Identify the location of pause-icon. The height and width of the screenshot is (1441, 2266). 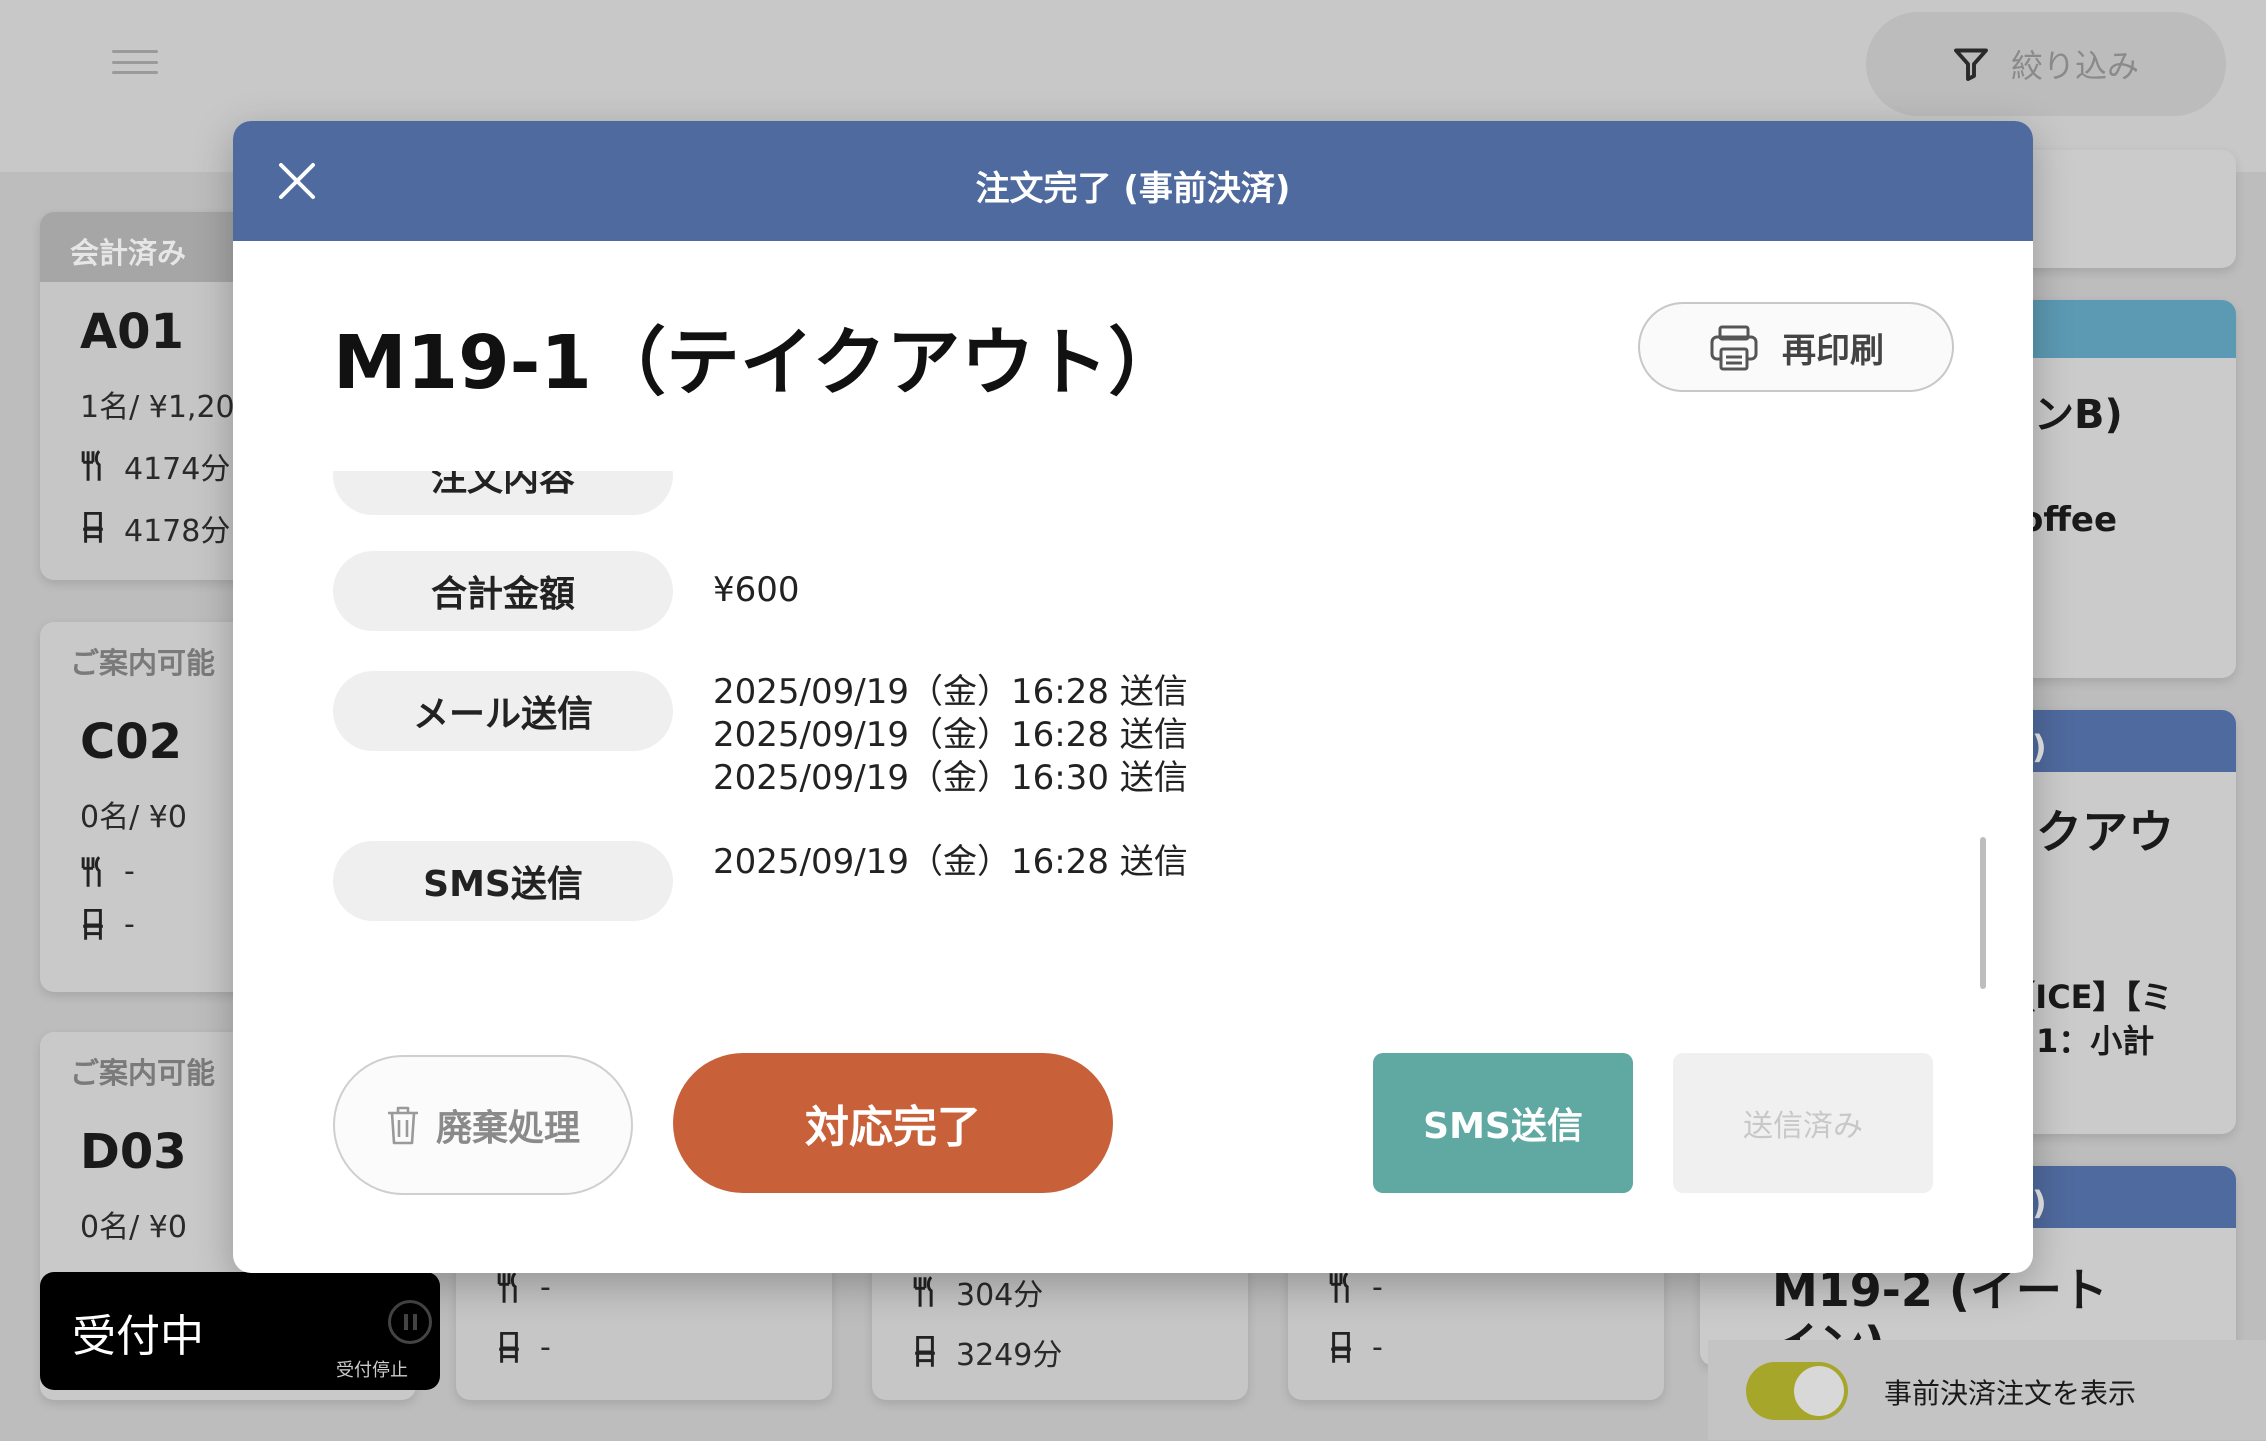
(410, 1322).